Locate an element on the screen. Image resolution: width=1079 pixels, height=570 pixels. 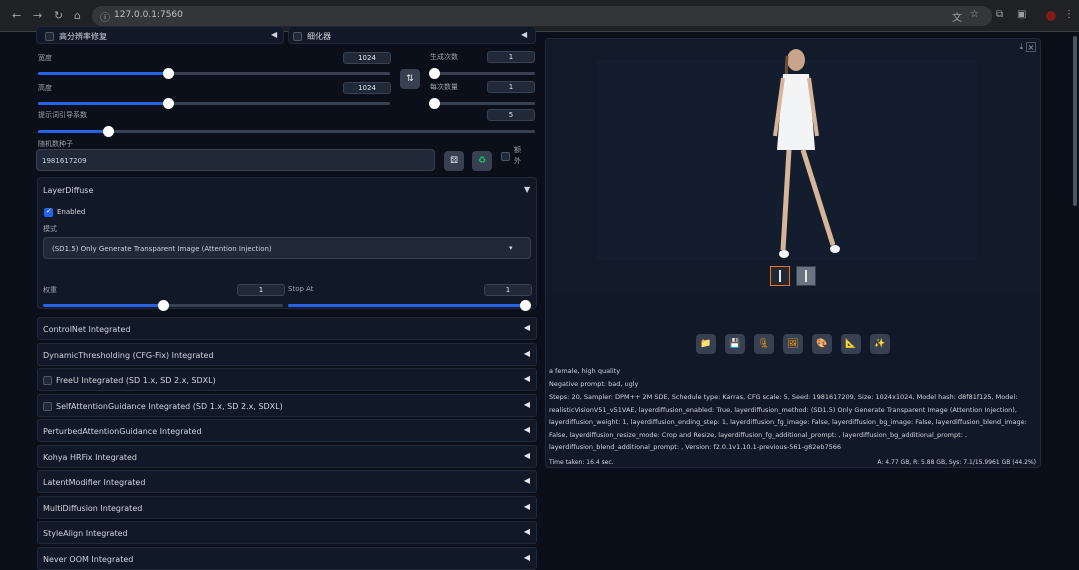
menu-icon: ⋮ is located at coordinates (1069, 14).